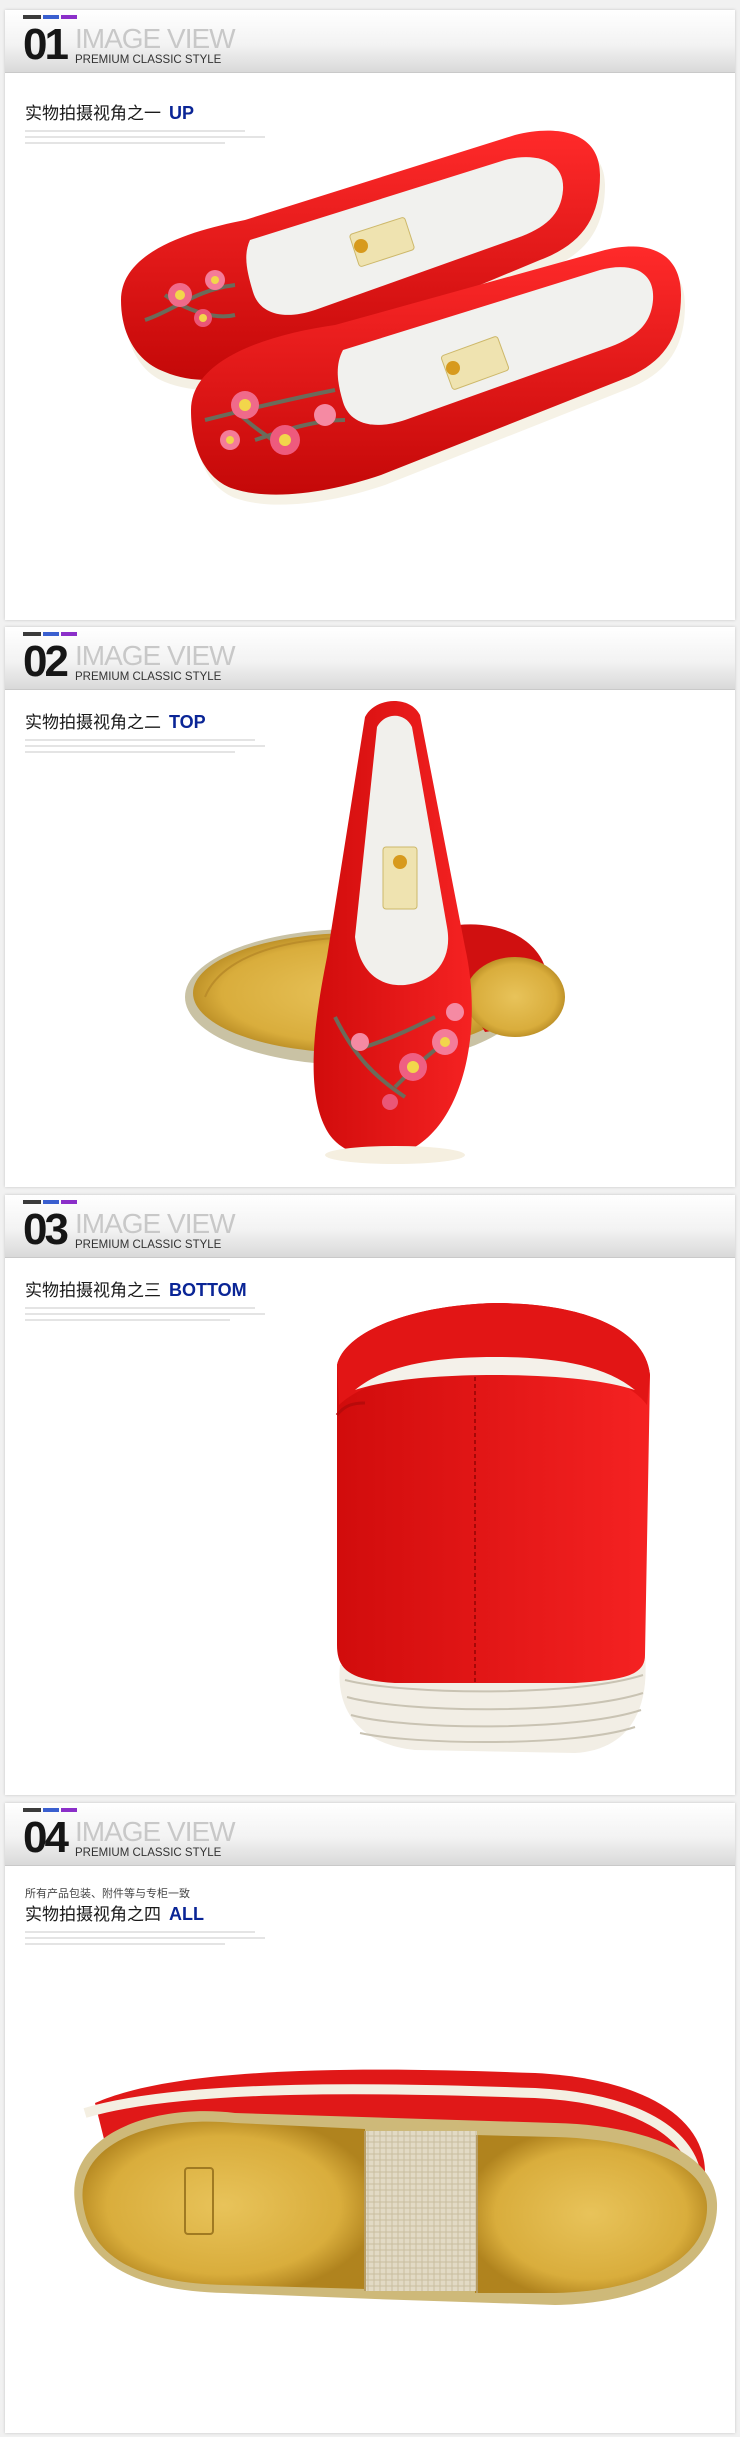  What do you see at coordinates (186, 1914) in the screenshot?
I see `caption-en: ALL` at bounding box center [186, 1914].